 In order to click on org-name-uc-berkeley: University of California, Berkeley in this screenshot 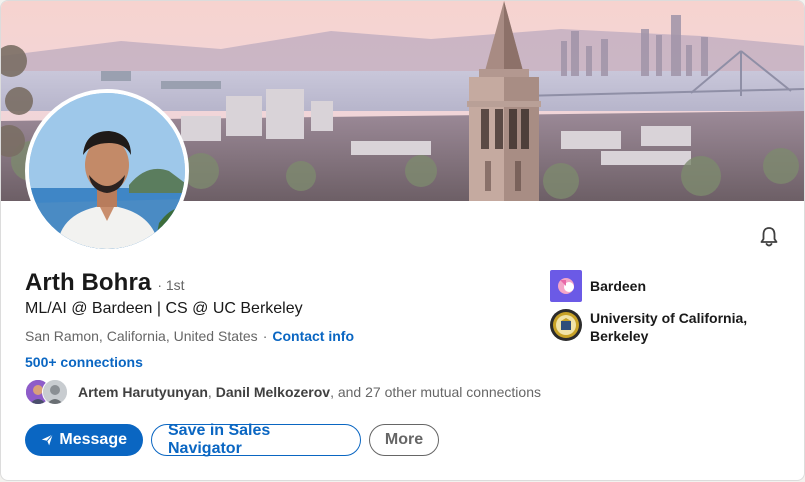, I will do `click(669, 327)`.